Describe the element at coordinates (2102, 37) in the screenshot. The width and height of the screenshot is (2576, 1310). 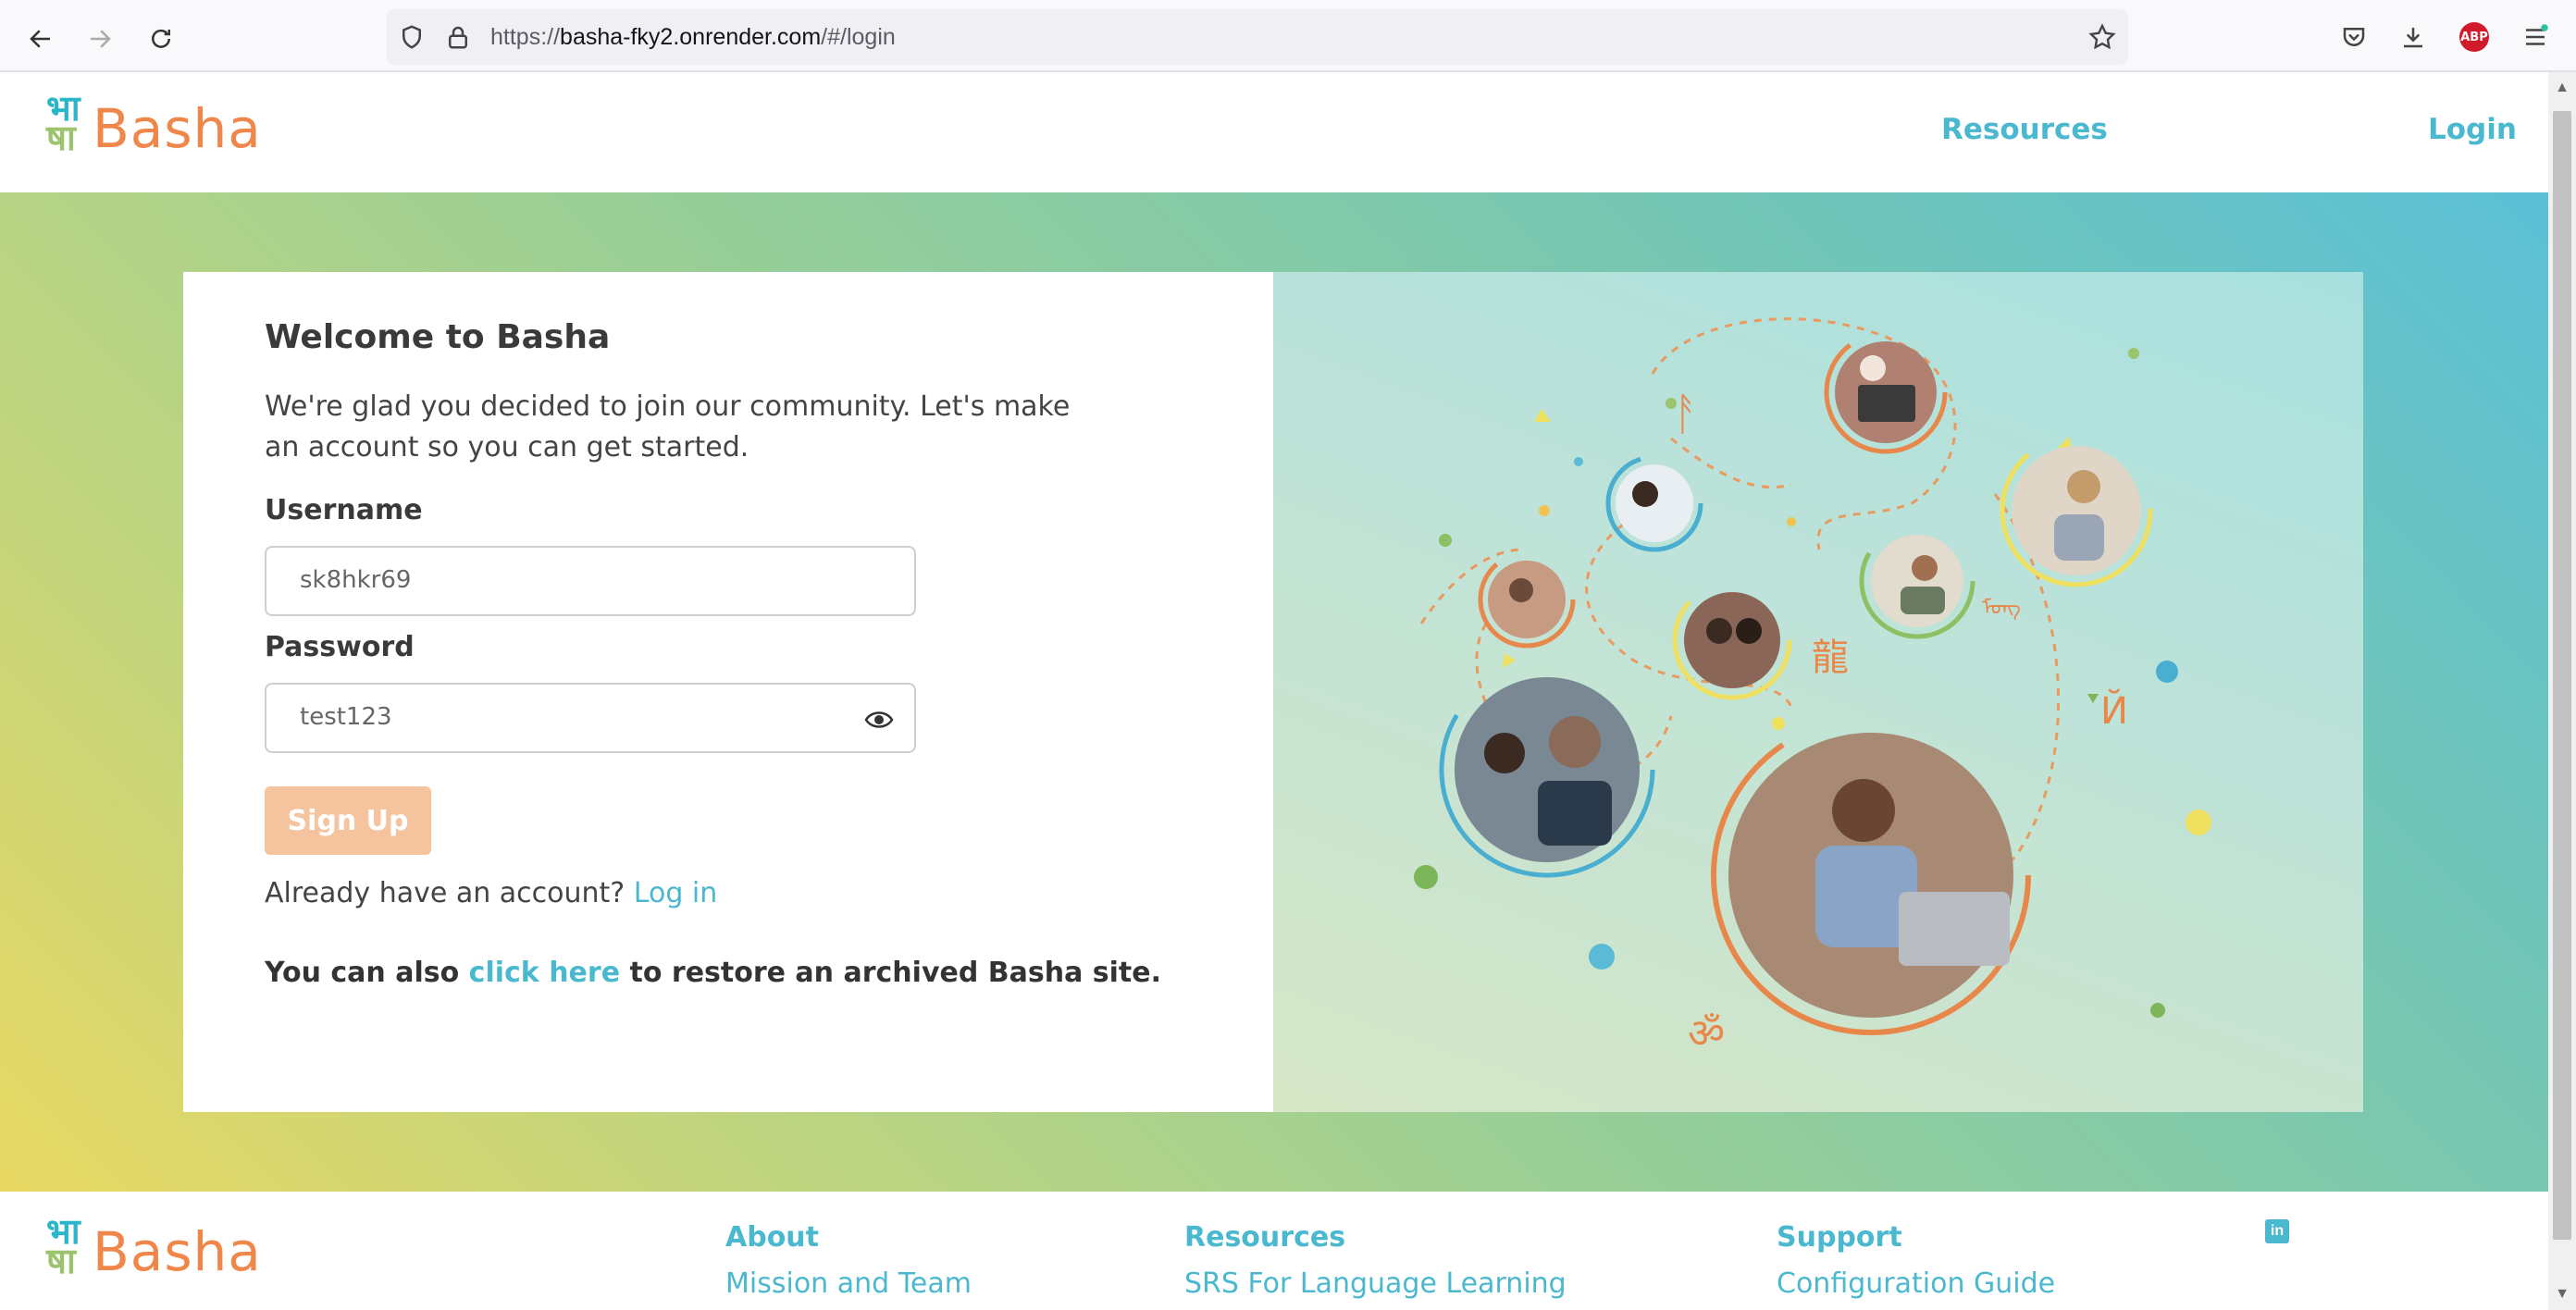
I see `bookmark-star-icon` at that location.